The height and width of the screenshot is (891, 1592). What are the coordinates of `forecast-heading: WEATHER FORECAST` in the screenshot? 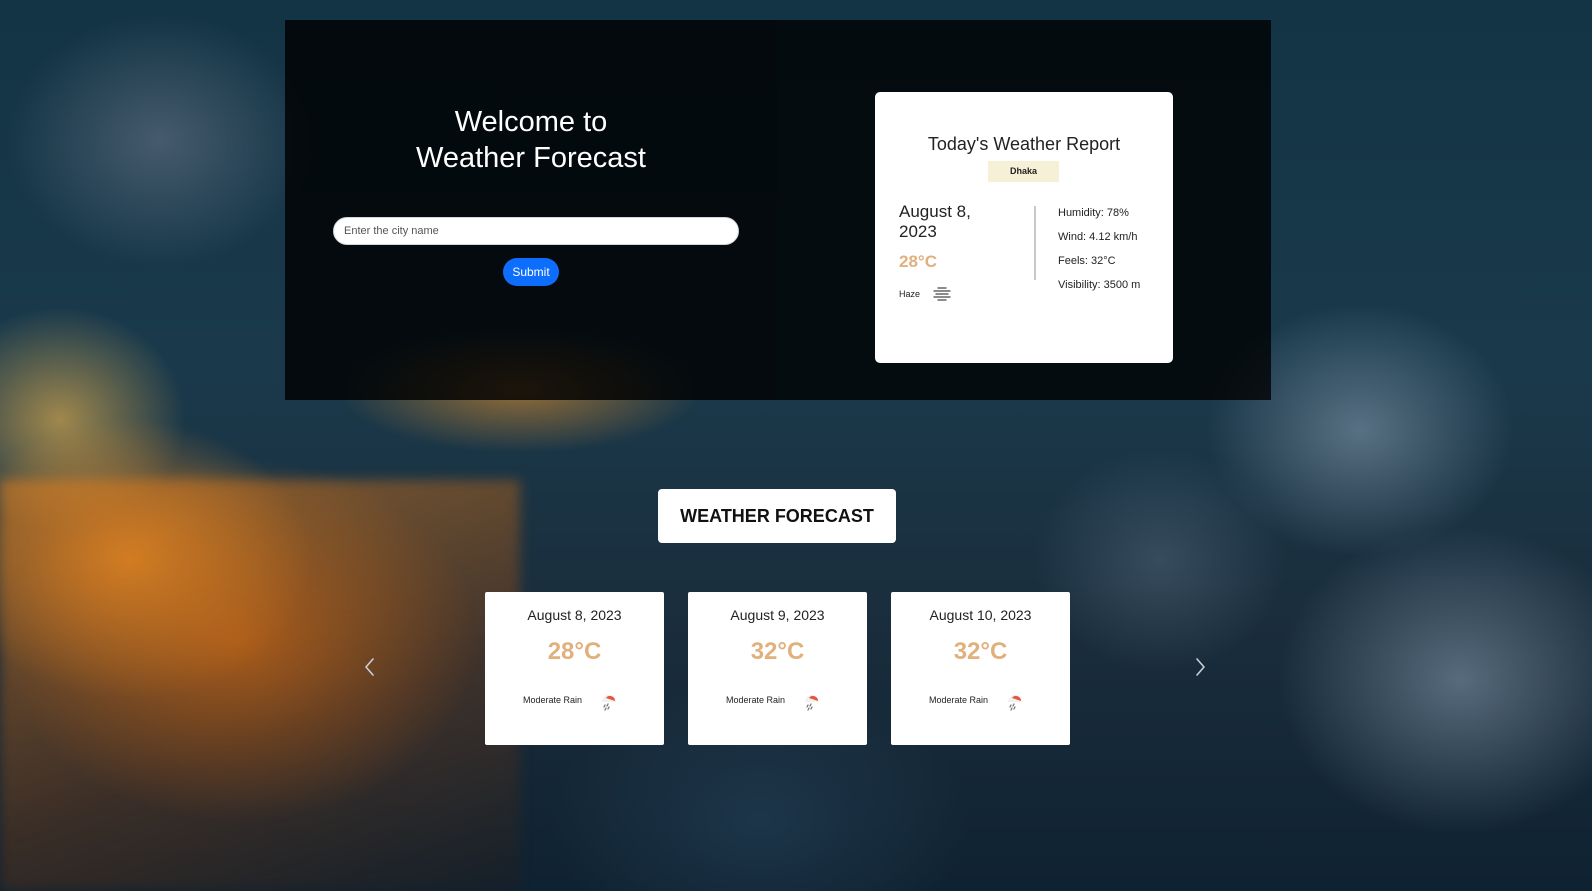 It's located at (777, 516).